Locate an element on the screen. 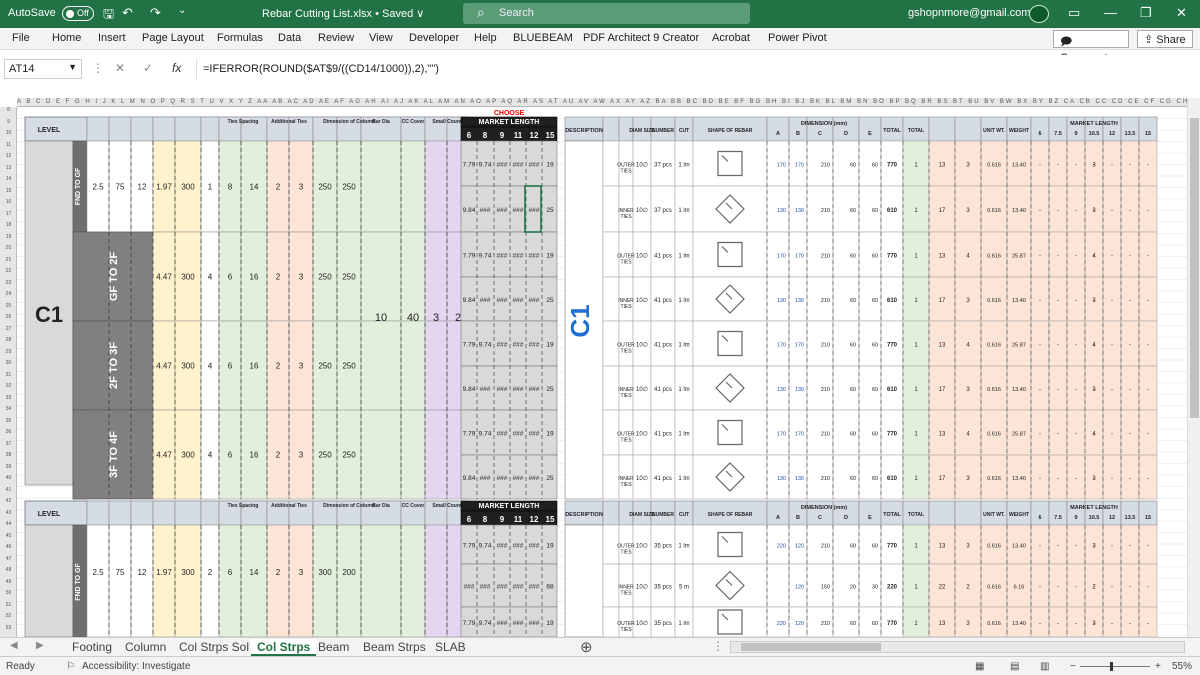  zoom-level: 55% is located at coordinates (1182, 666).